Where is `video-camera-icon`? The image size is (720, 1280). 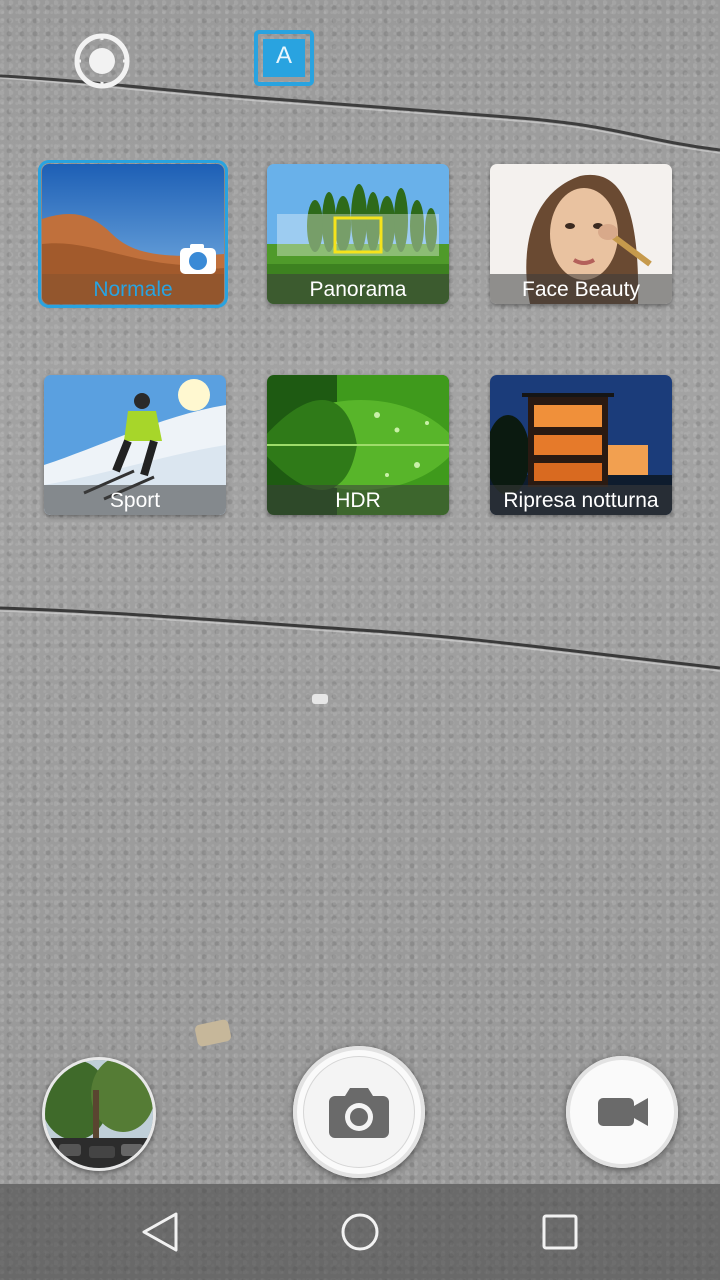
video-camera-icon is located at coordinates (623, 1112).